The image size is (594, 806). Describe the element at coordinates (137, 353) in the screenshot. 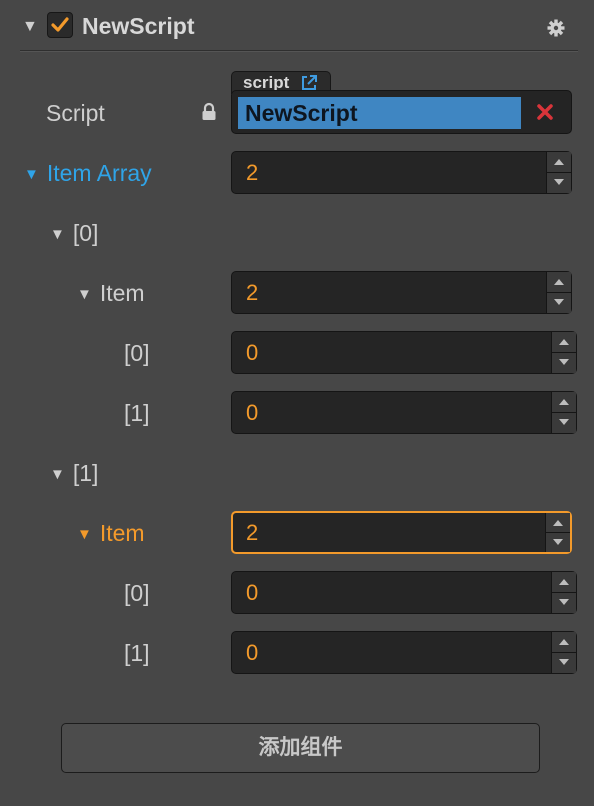

I see `element-0-item-0-label: [0]` at that location.